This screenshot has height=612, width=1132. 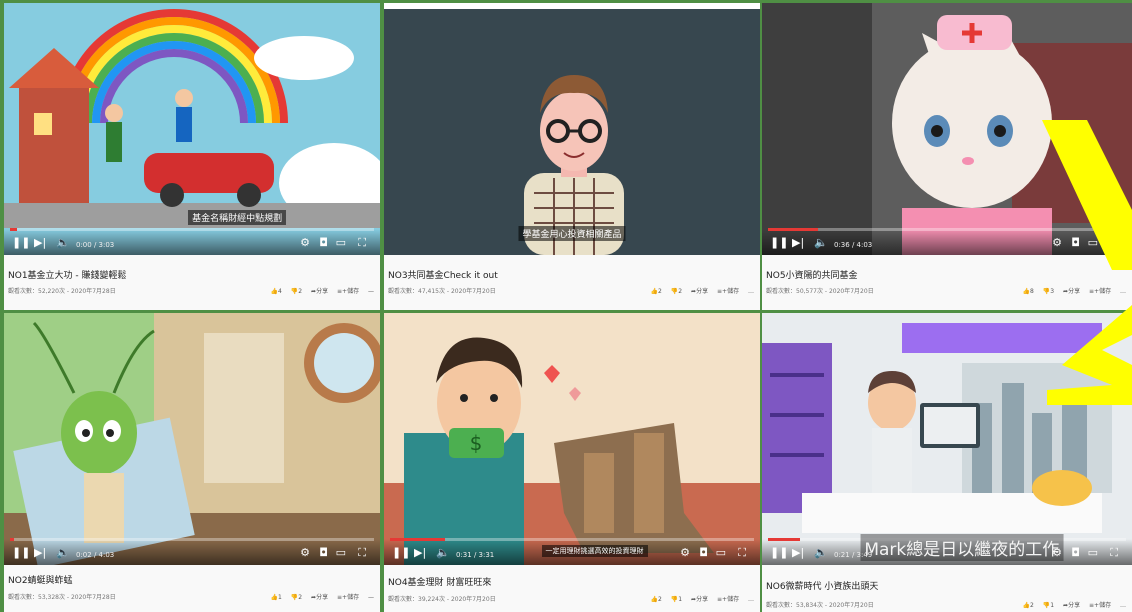 I want to click on video-title: NO5小資陽的共同基金, so click(x=812, y=274).